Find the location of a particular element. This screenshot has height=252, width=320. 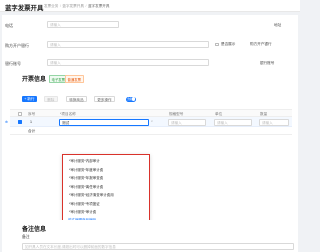

lines-section-title: 开票信息 is located at coordinates (34, 80).